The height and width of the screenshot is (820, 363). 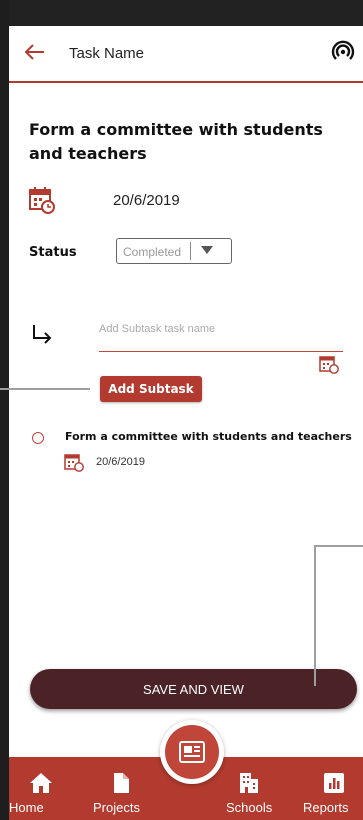 What do you see at coordinates (190, 251) in the screenshot?
I see `dropdown-divider` at bounding box center [190, 251].